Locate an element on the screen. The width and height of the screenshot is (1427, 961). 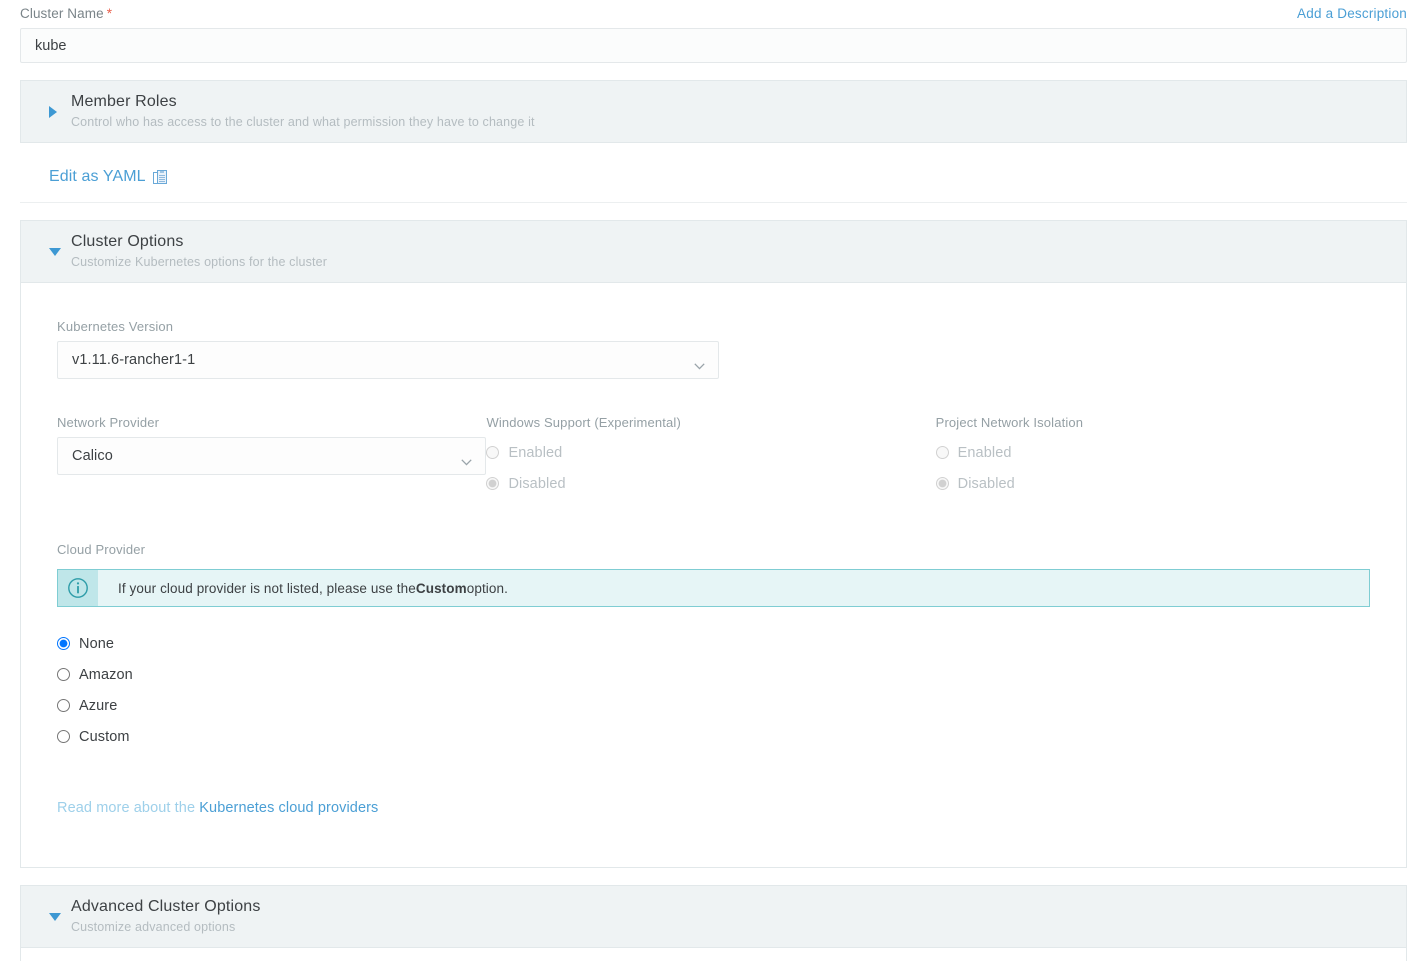
windows-support-option-enabled: Enabled is located at coordinates (710, 452).